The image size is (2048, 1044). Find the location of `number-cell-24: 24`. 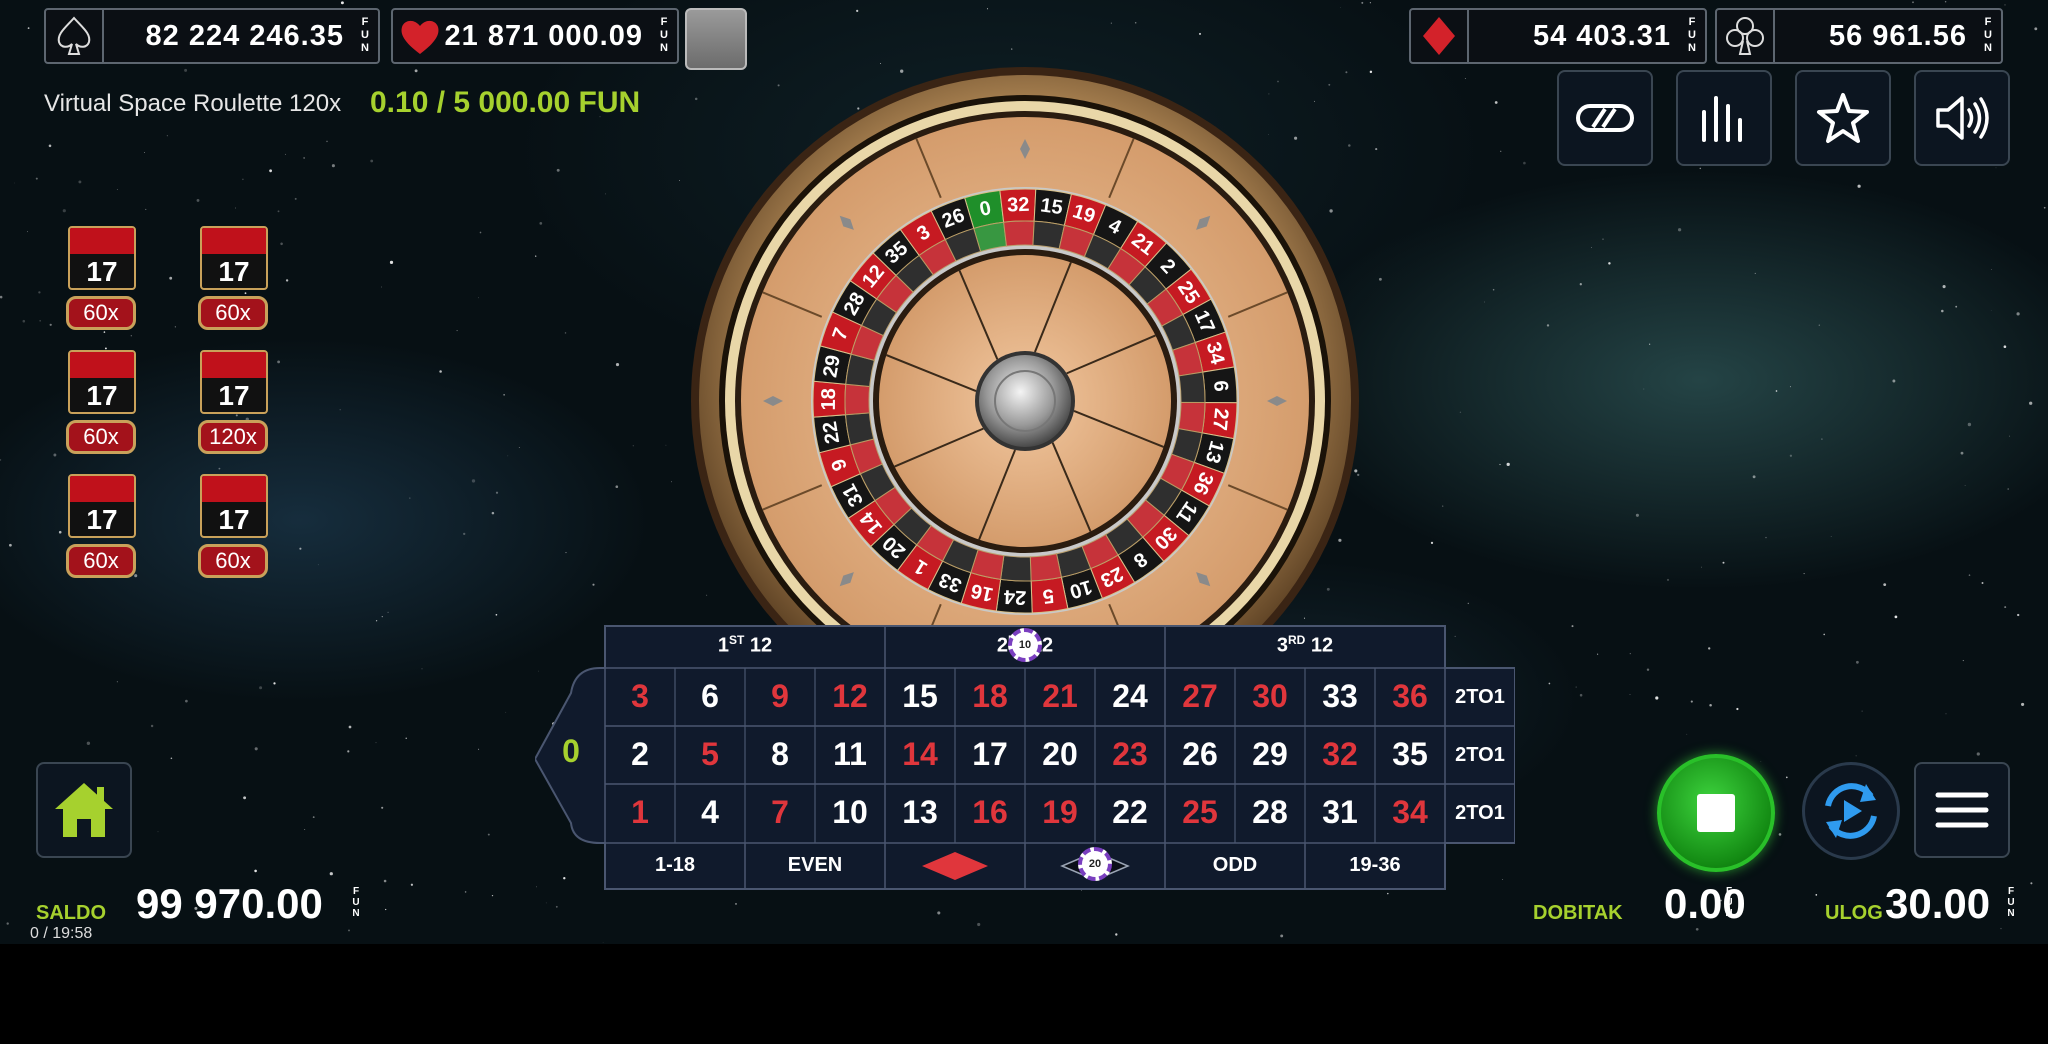

number-cell-24: 24 is located at coordinates (1130, 696).